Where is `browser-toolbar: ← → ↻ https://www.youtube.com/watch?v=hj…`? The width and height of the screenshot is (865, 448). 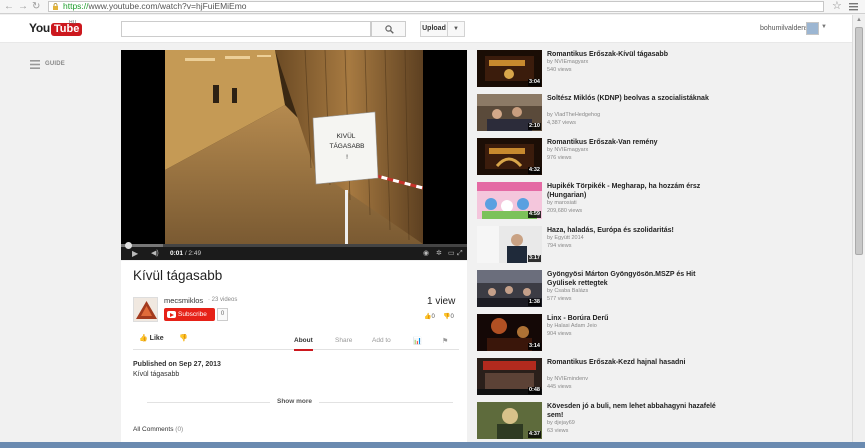
browser-toolbar: ← → ↻ https://www.youtube.com/watch?v=hj… is located at coordinates (432, 7).